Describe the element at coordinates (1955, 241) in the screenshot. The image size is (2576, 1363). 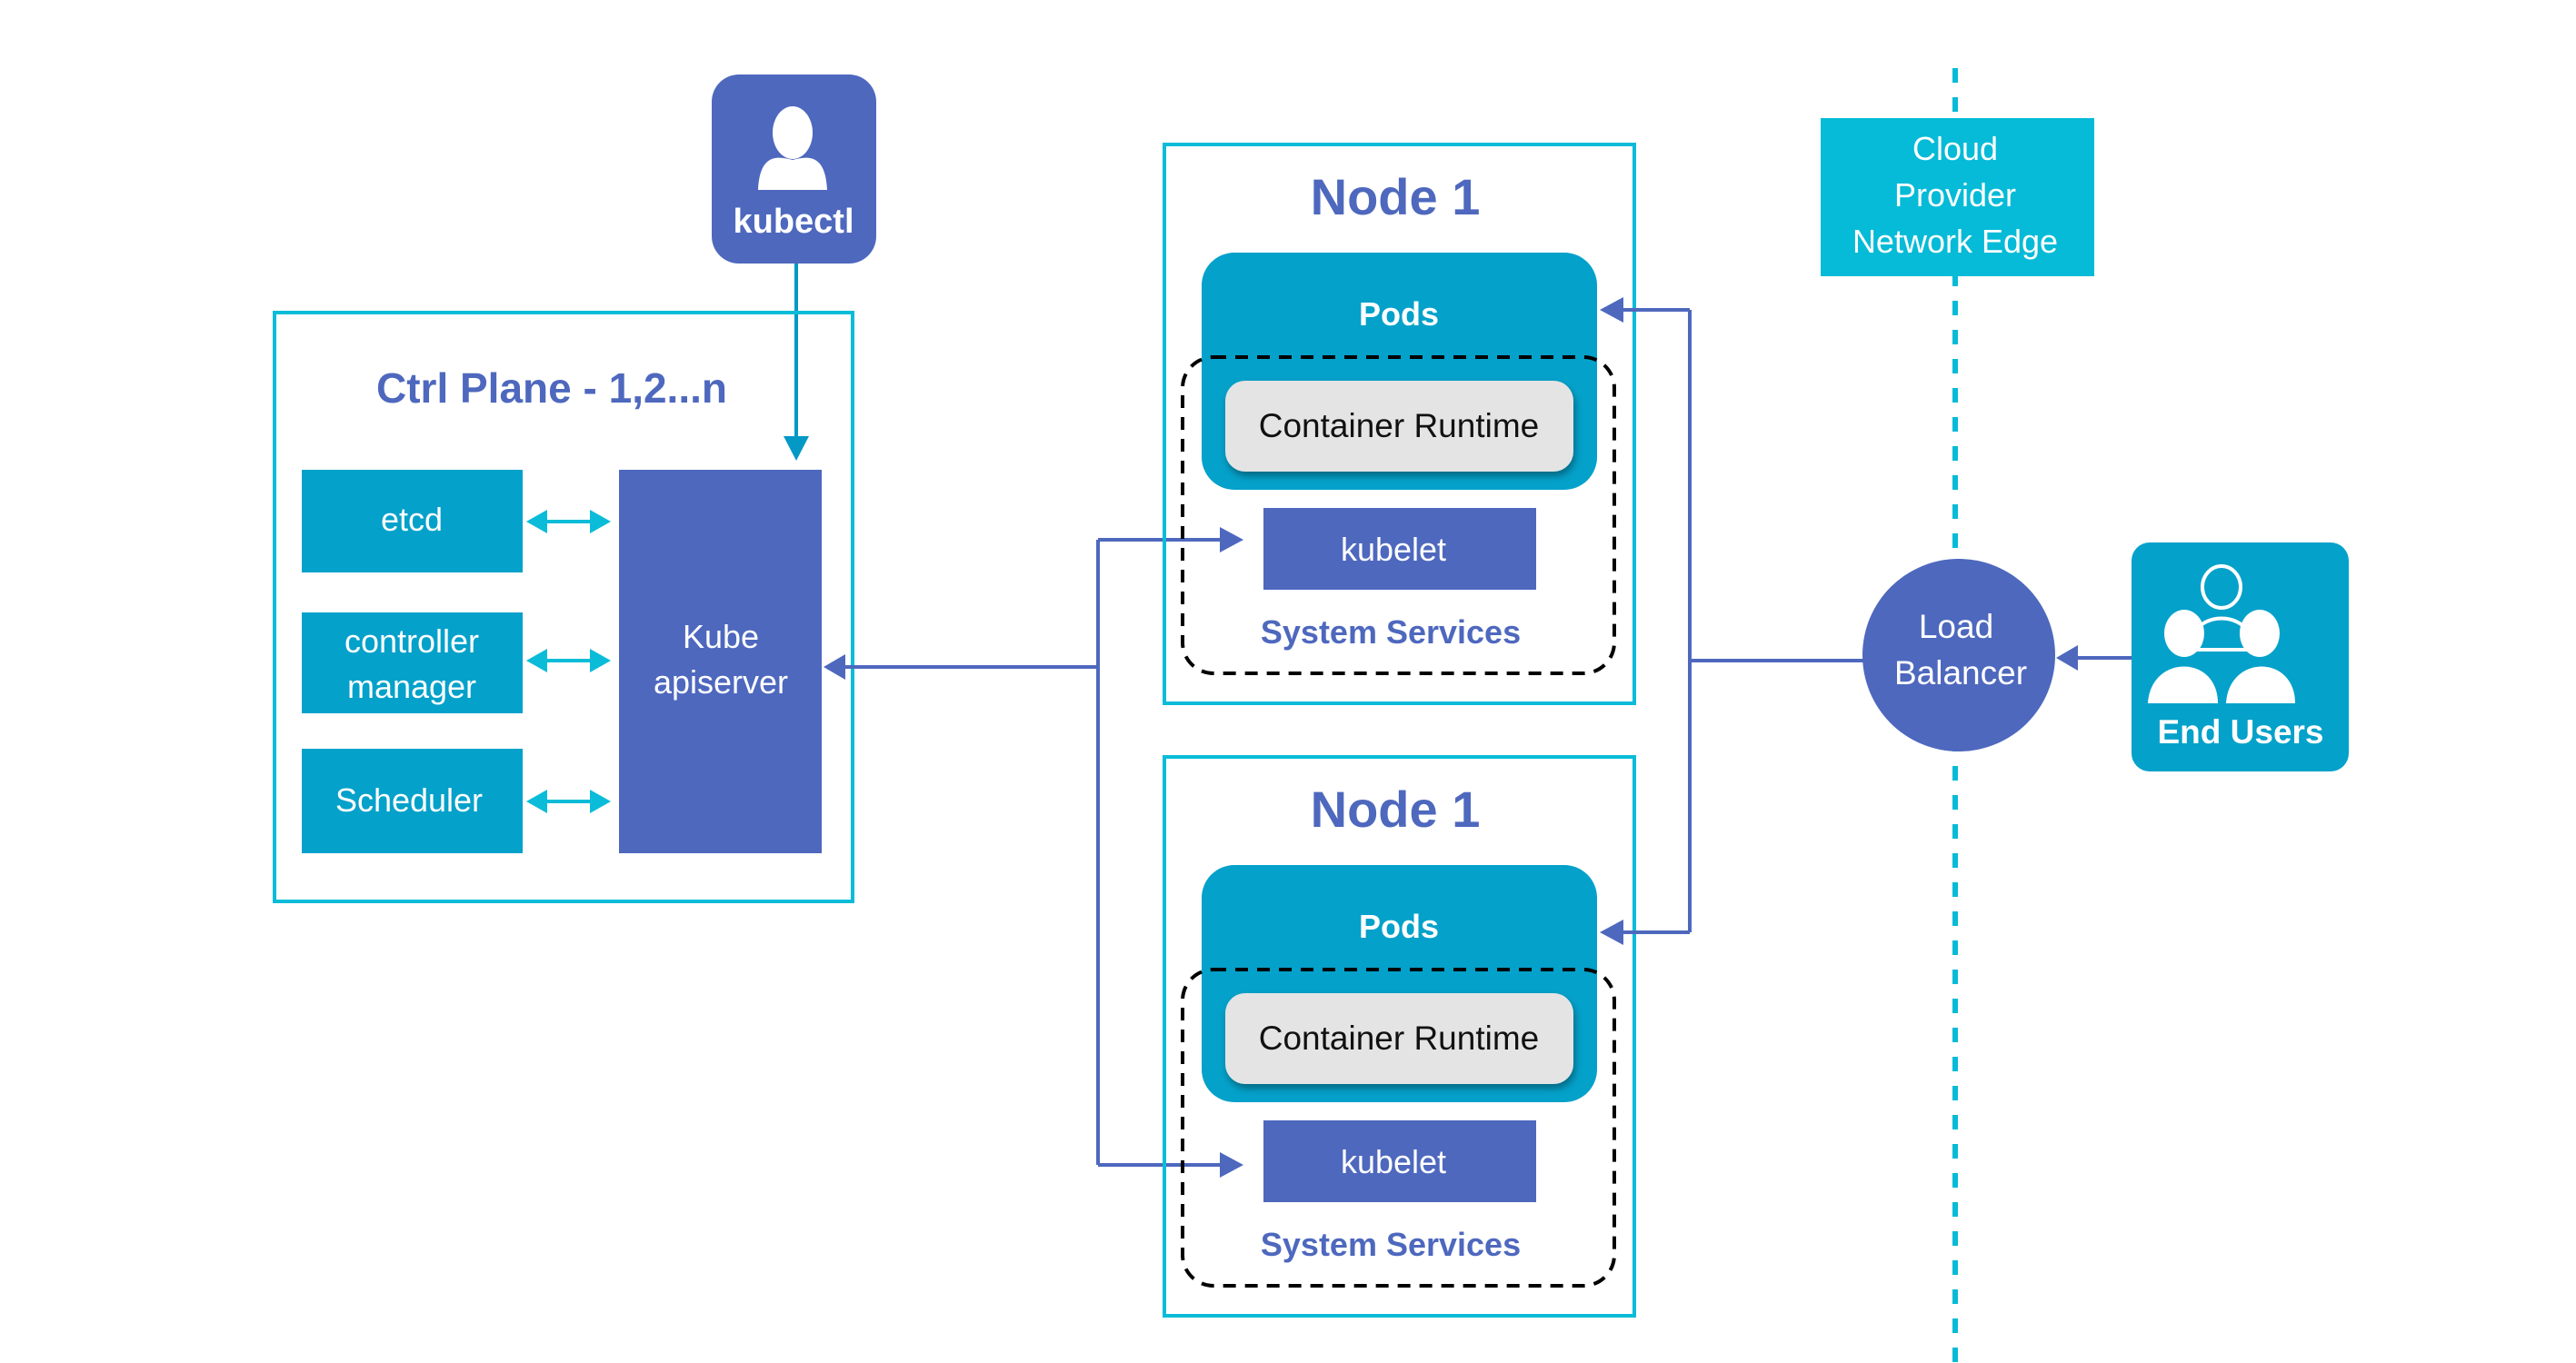
I see `cloud-edge-label-line3: Network Edge` at that location.